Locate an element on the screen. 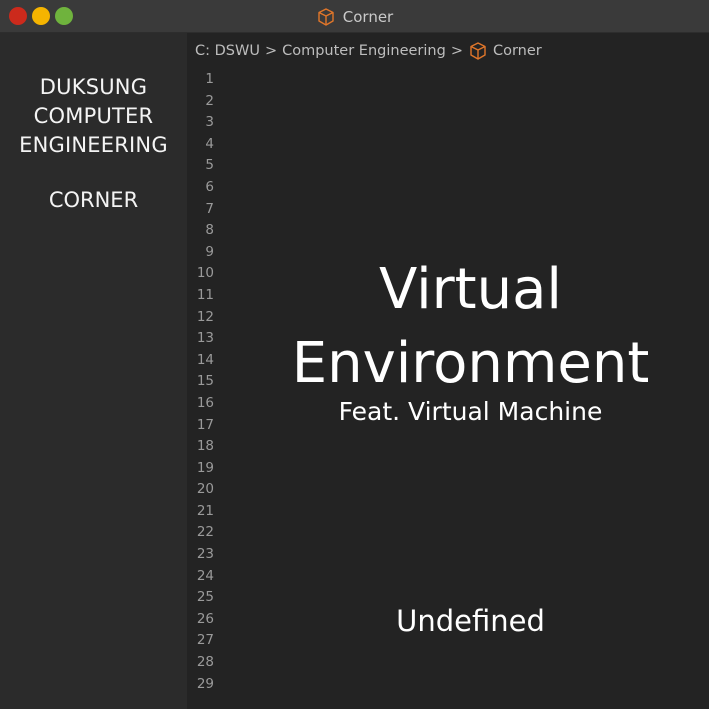  line-number: 16 is located at coordinates (205, 402).